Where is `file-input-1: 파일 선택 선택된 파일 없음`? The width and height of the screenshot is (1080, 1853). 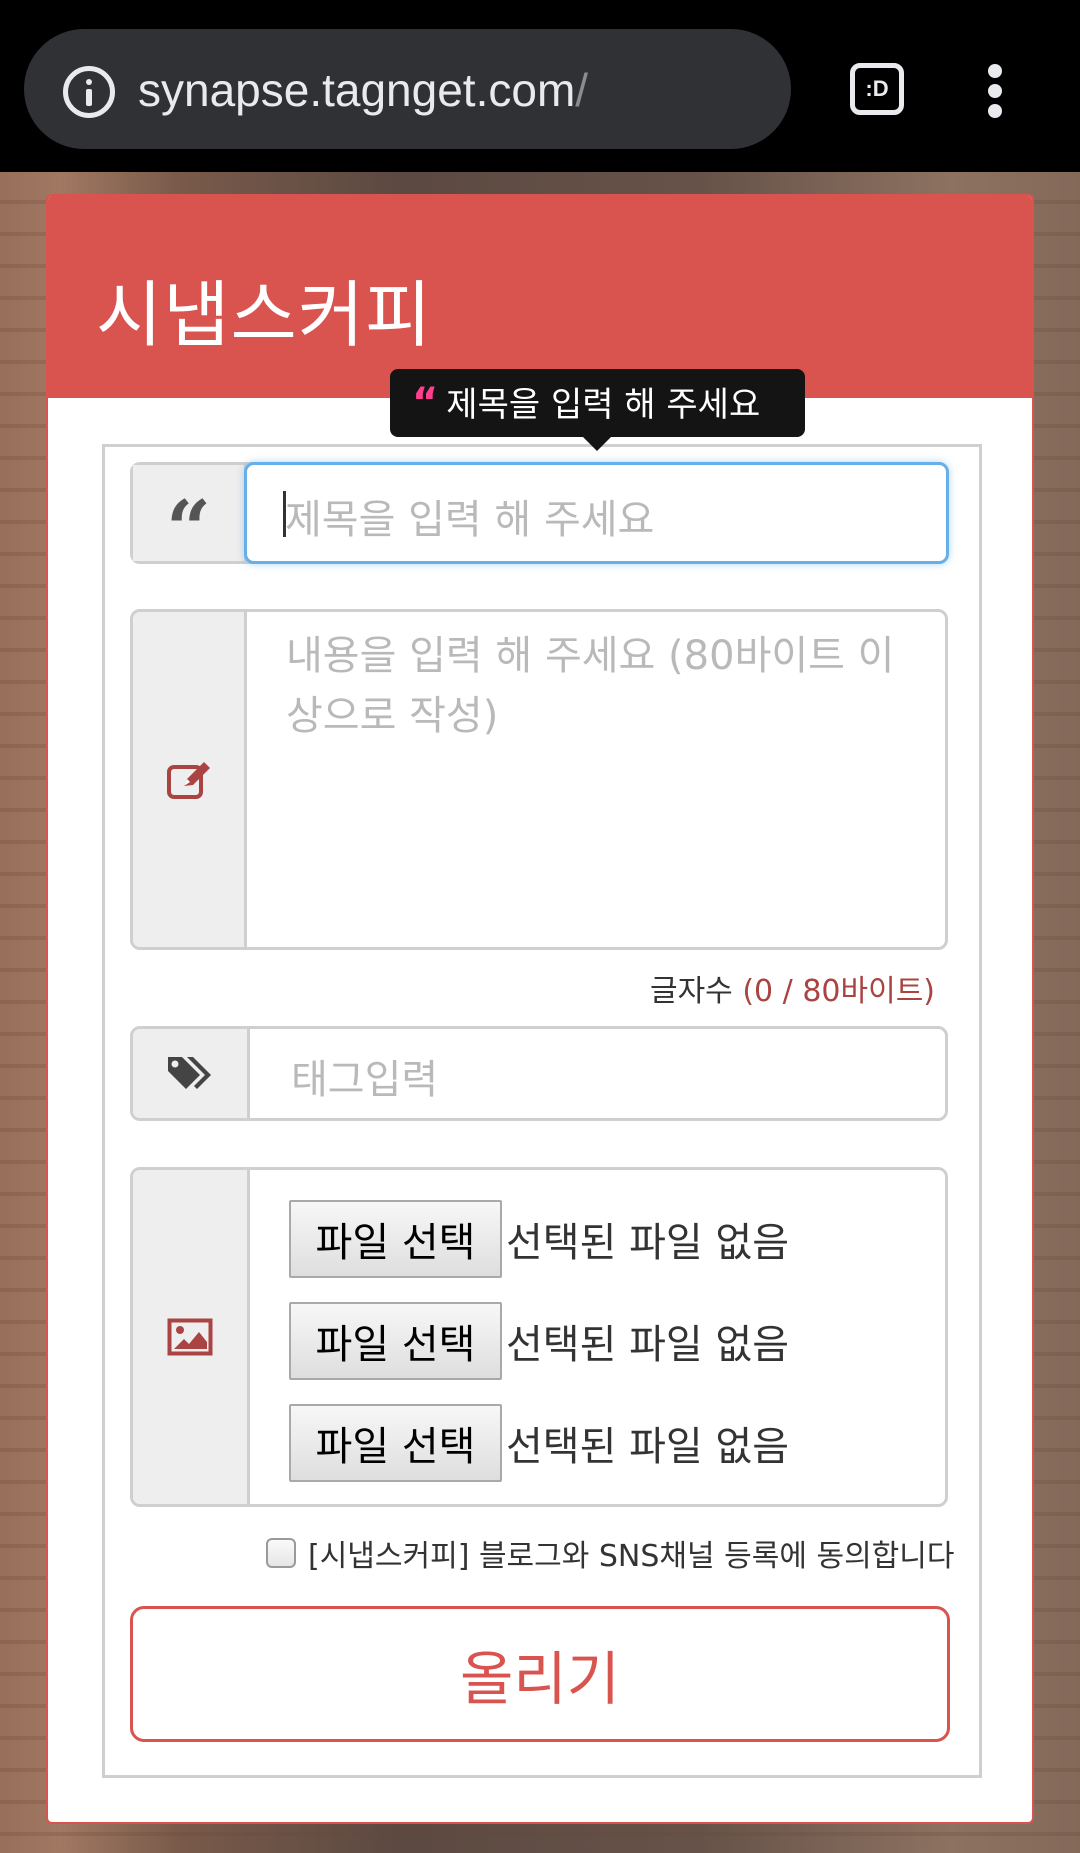 file-input-1: 파일 선택 선택된 파일 없음 is located at coordinates (539, 1239).